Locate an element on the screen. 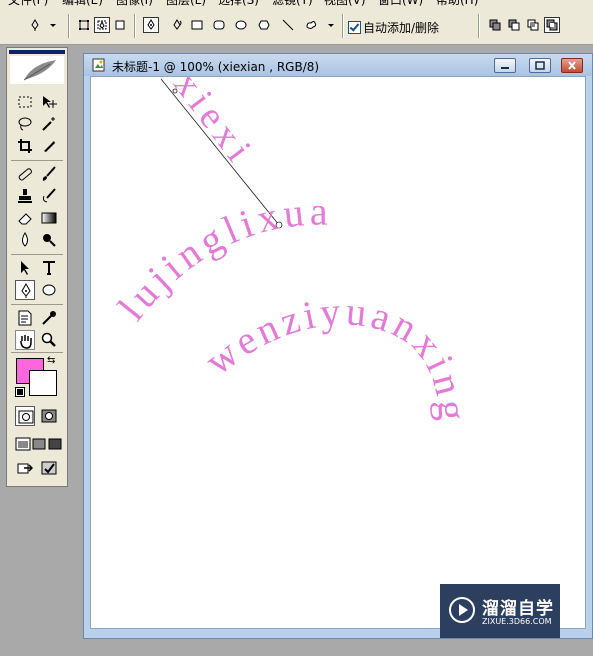  text-on-circle-path: wenziyuanxing is located at coordinates (335, 356).